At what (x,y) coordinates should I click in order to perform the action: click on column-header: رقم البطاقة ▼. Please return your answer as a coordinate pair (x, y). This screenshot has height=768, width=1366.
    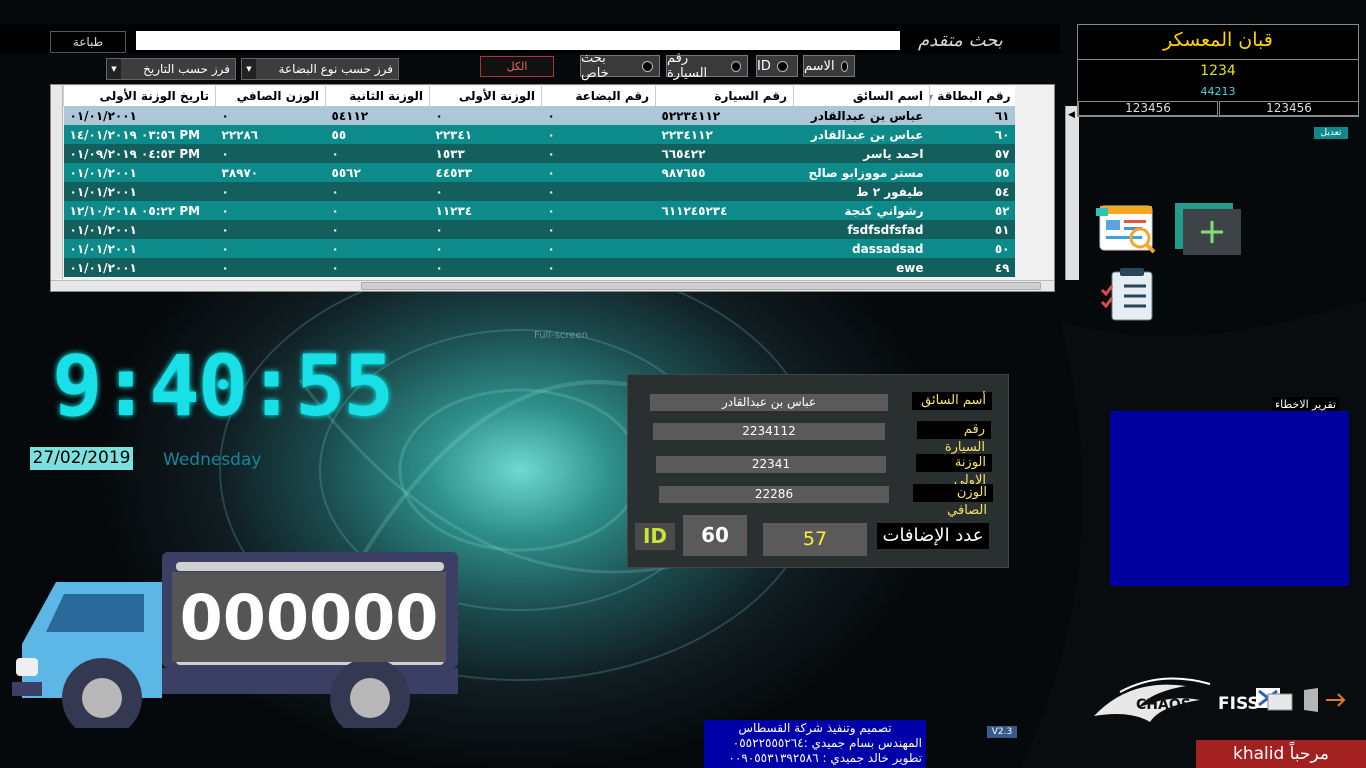
    Looking at the image, I should click on (972, 96).